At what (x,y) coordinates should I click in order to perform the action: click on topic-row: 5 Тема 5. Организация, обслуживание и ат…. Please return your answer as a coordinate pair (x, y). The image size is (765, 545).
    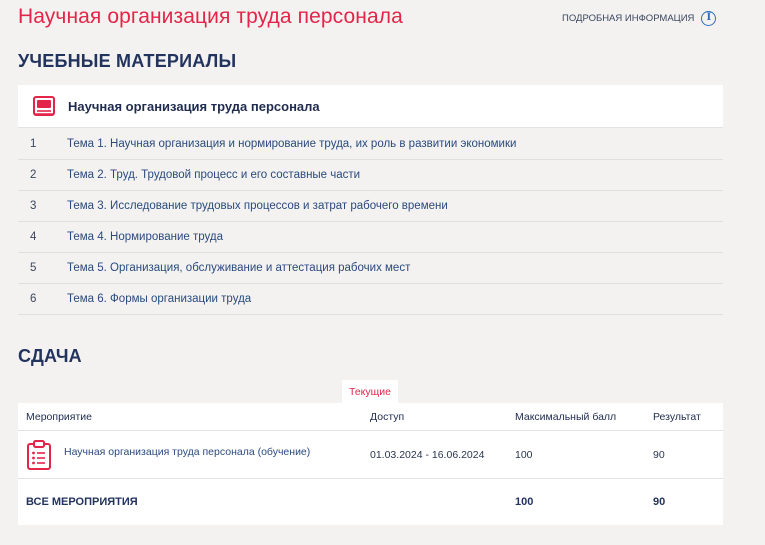
    Looking at the image, I should click on (370, 268).